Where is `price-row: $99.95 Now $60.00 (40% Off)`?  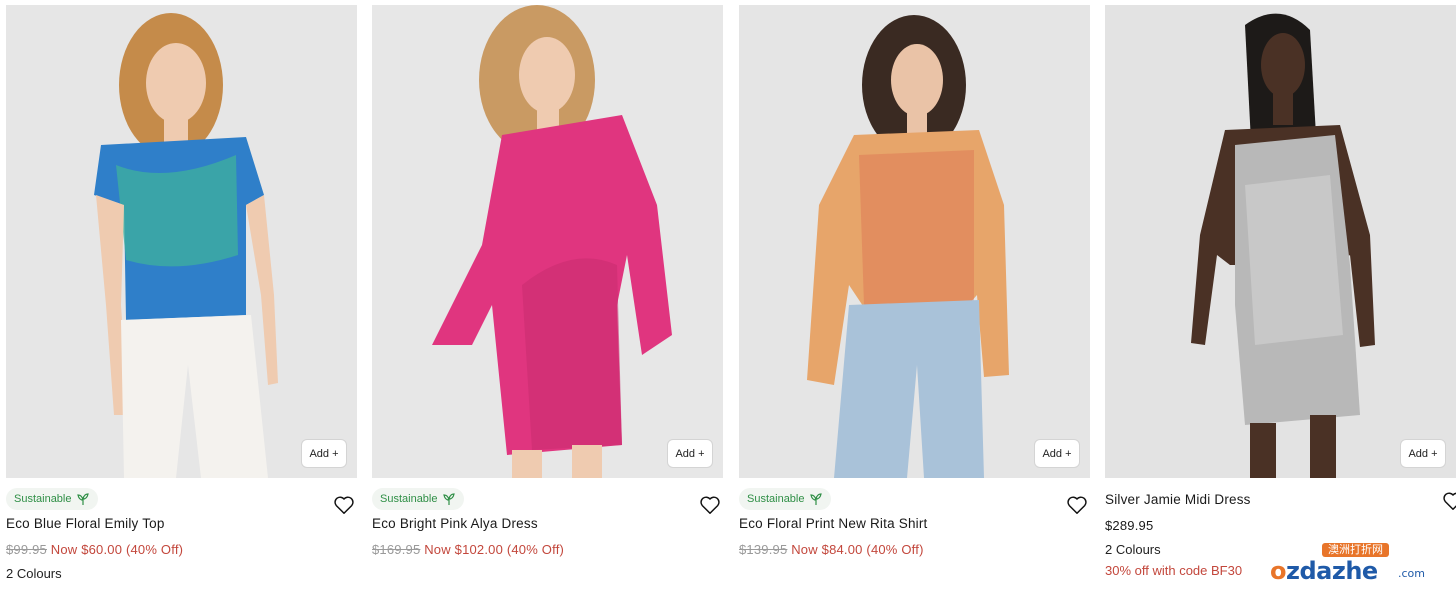
price-row: $99.95 Now $60.00 (40% Off) is located at coordinates (181, 550).